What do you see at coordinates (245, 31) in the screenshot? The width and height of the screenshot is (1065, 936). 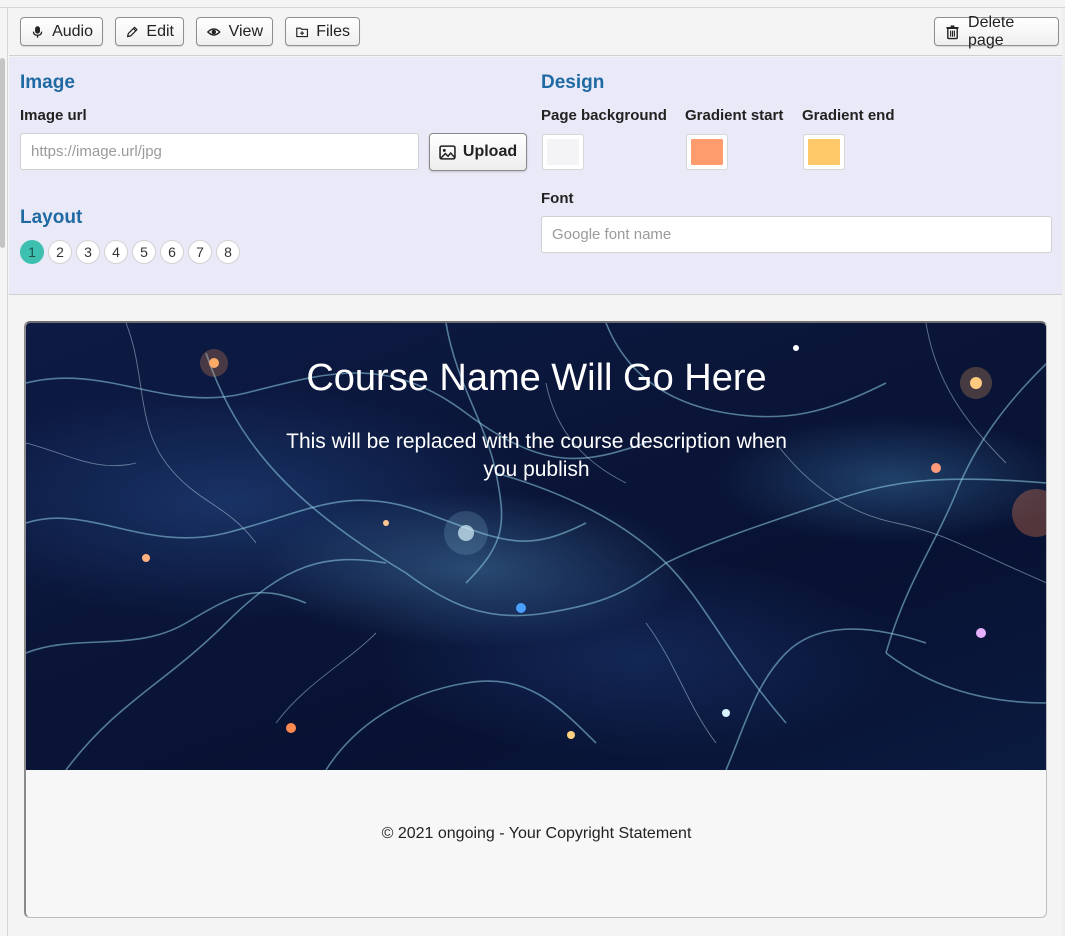 I see `view-button-label: View` at bounding box center [245, 31].